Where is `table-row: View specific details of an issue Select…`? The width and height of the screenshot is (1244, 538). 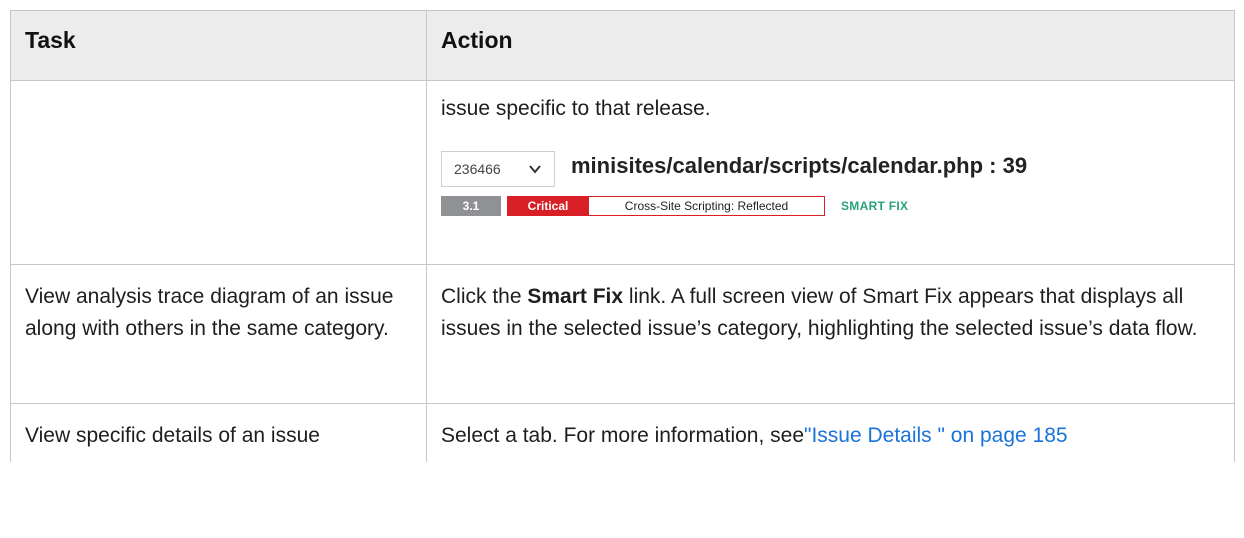
table-row: View specific details of an issue Select… is located at coordinates (622, 432).